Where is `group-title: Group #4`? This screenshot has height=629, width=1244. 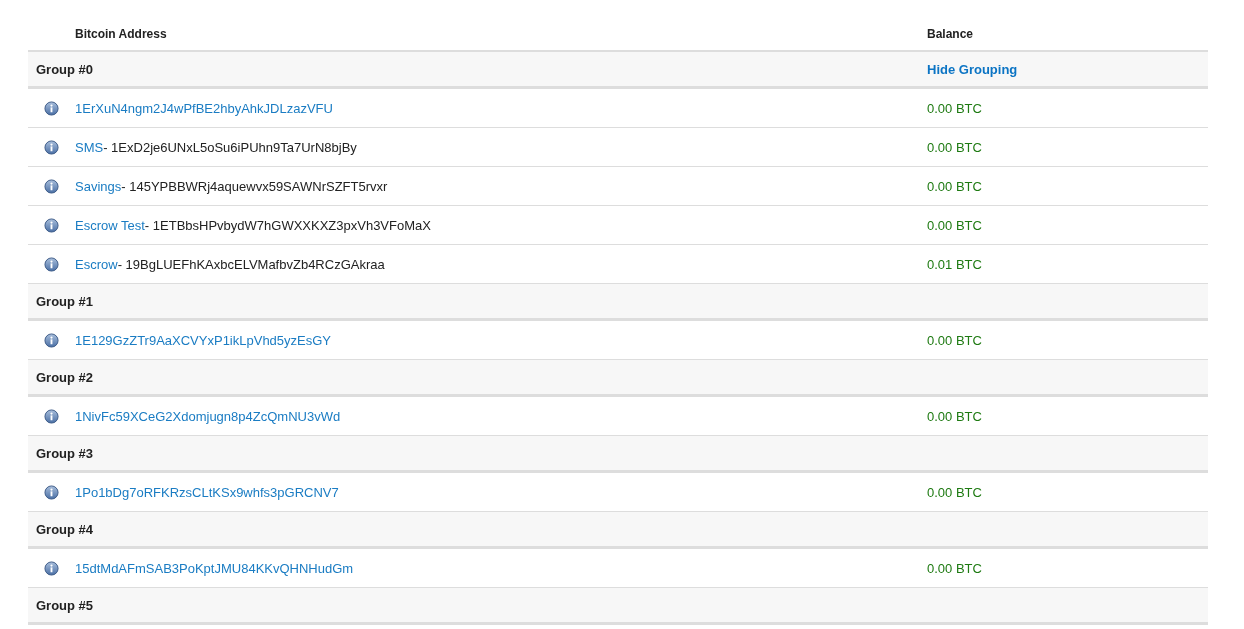
group-title: Group #4 is located at coordinates (65, 529).